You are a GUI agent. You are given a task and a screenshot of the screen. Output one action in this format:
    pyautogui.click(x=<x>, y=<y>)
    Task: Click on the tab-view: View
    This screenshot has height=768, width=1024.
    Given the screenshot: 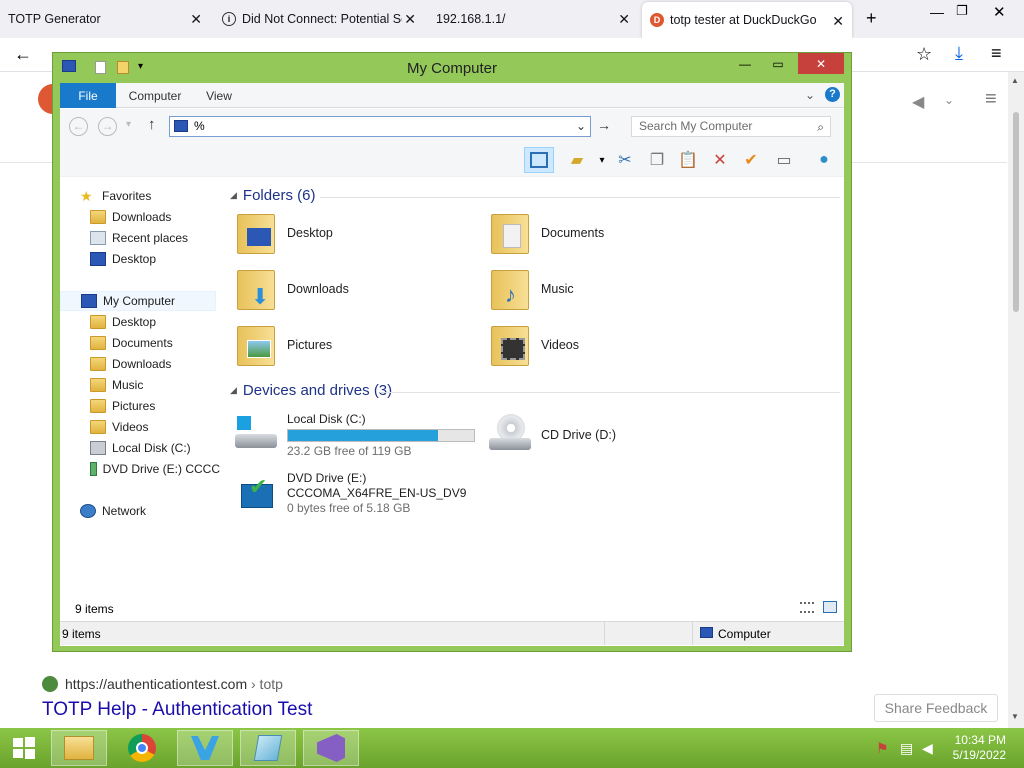 What is the action you would take?
    pyautogui.click(x=219, y=95)
    